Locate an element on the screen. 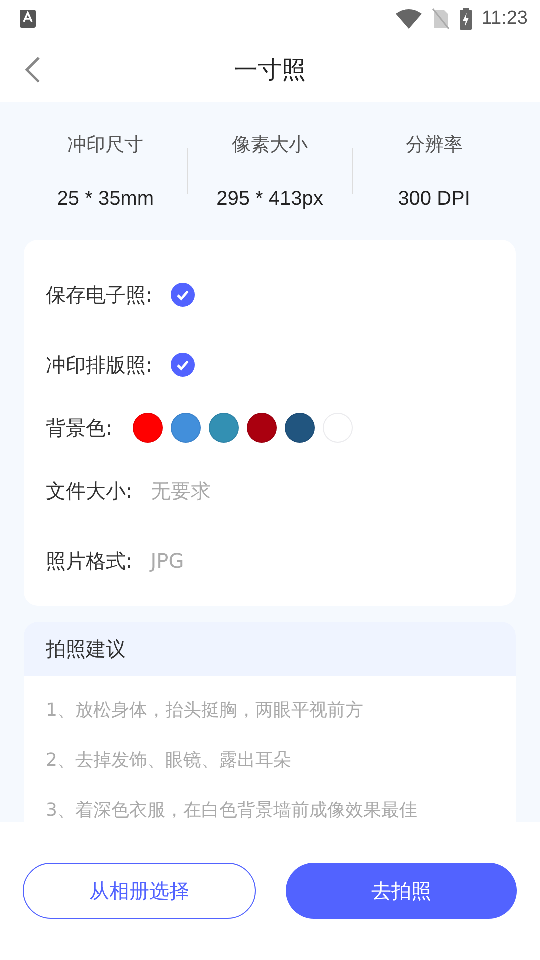  wifi-icon is located at coordinates (409, 19).